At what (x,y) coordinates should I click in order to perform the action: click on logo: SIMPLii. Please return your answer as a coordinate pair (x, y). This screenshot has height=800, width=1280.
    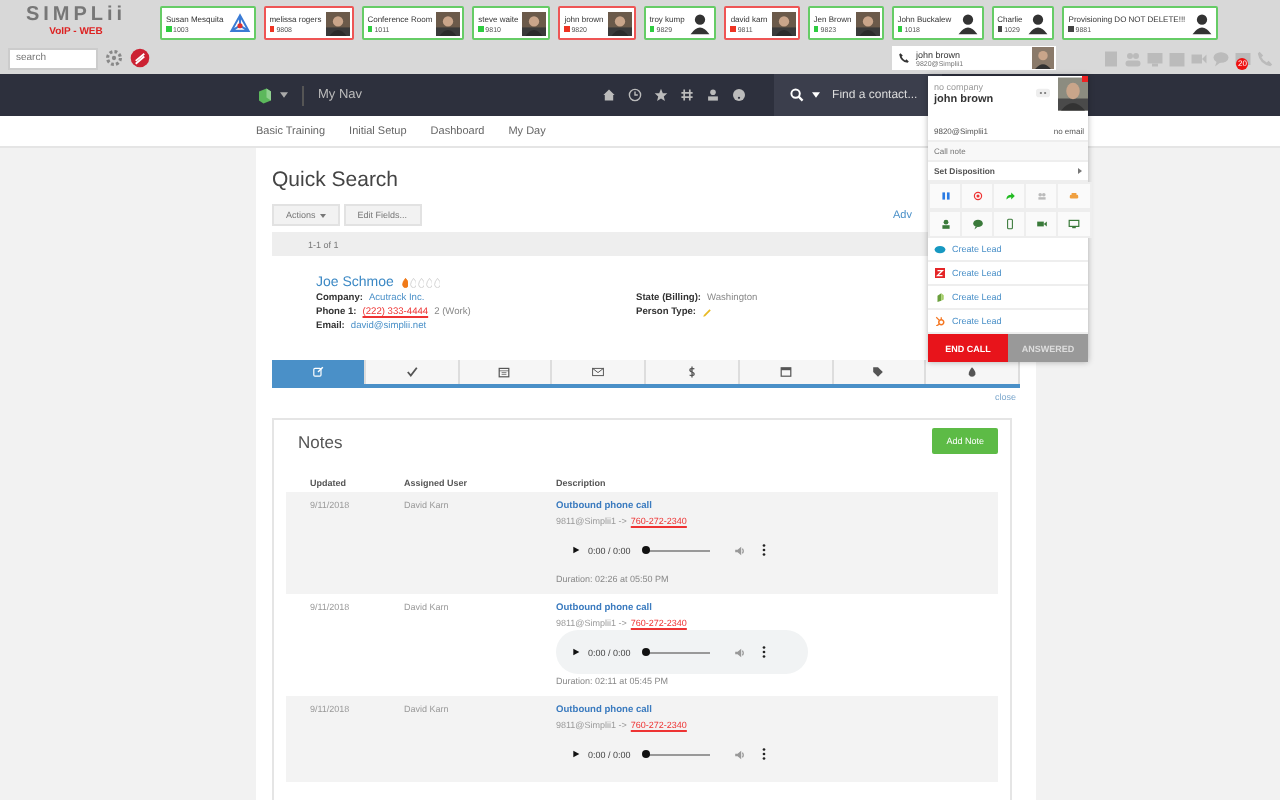
    Looking at the image, I should click on (76, 16).